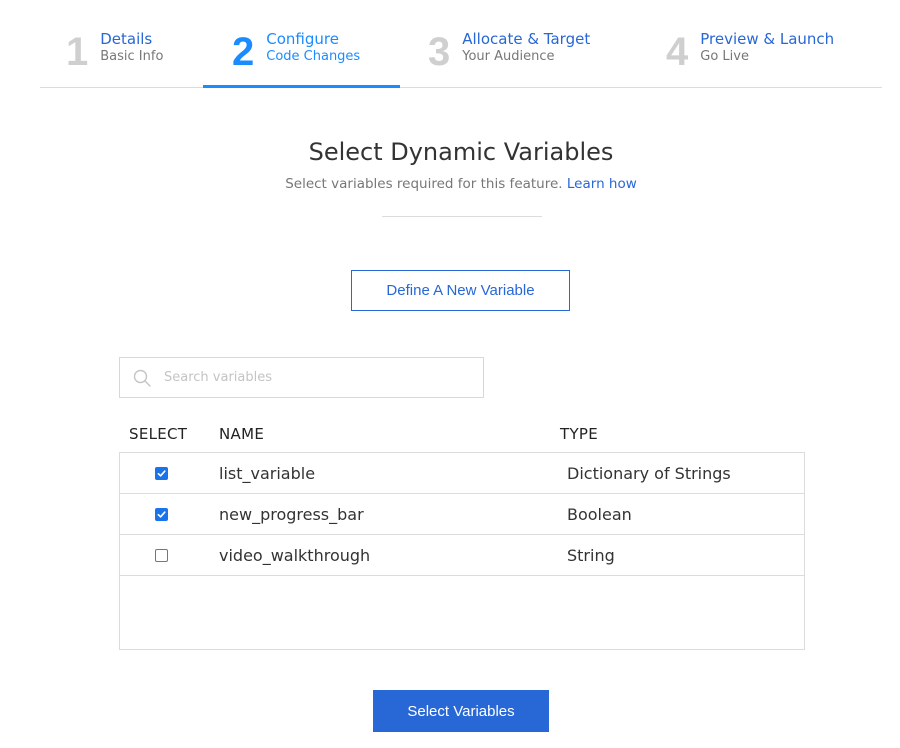  I want to click on step-subtitle: Code Changes, so click(313, 56).